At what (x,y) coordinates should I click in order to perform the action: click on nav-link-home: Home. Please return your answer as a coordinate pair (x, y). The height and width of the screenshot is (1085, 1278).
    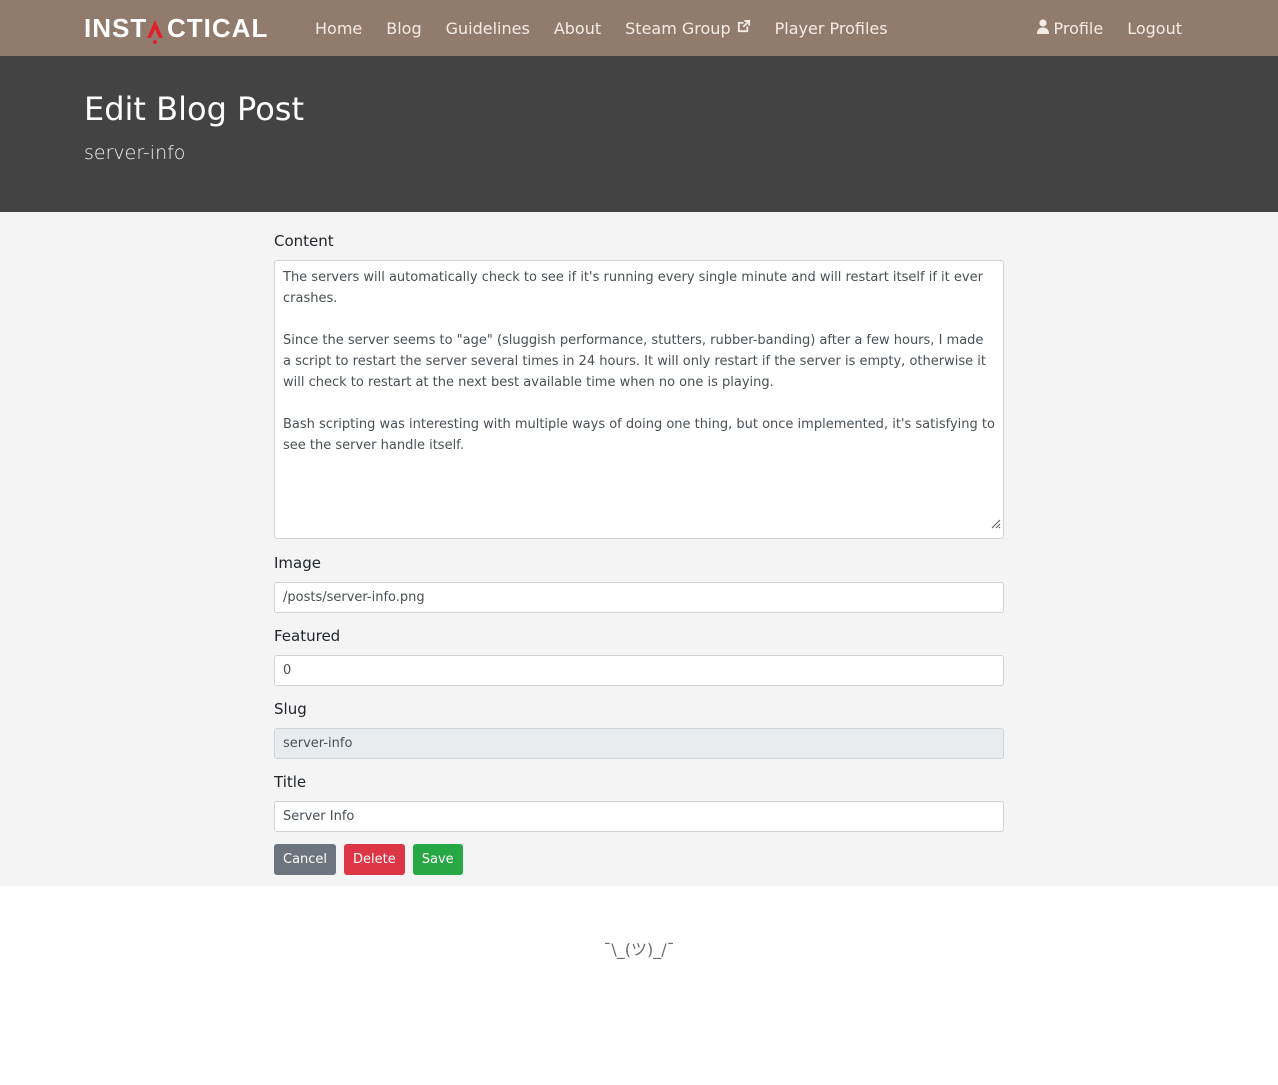
    Looking at the image, I should click on (338, 28).